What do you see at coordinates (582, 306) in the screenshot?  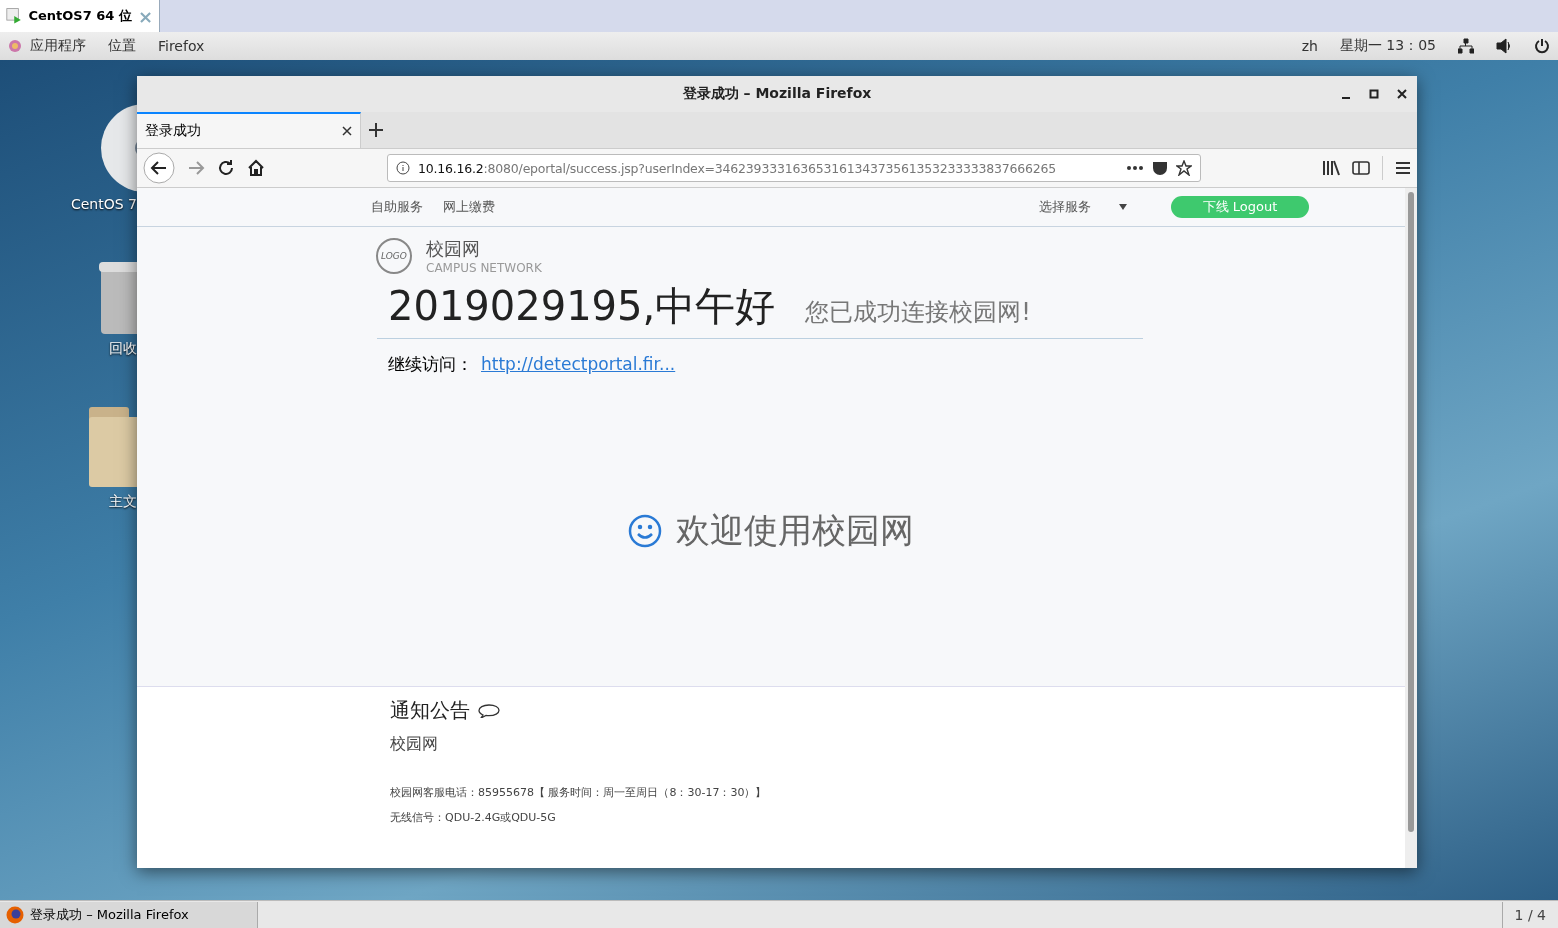 I see `greeting: 2019029195,中午好` at bounding box center [582, 306].